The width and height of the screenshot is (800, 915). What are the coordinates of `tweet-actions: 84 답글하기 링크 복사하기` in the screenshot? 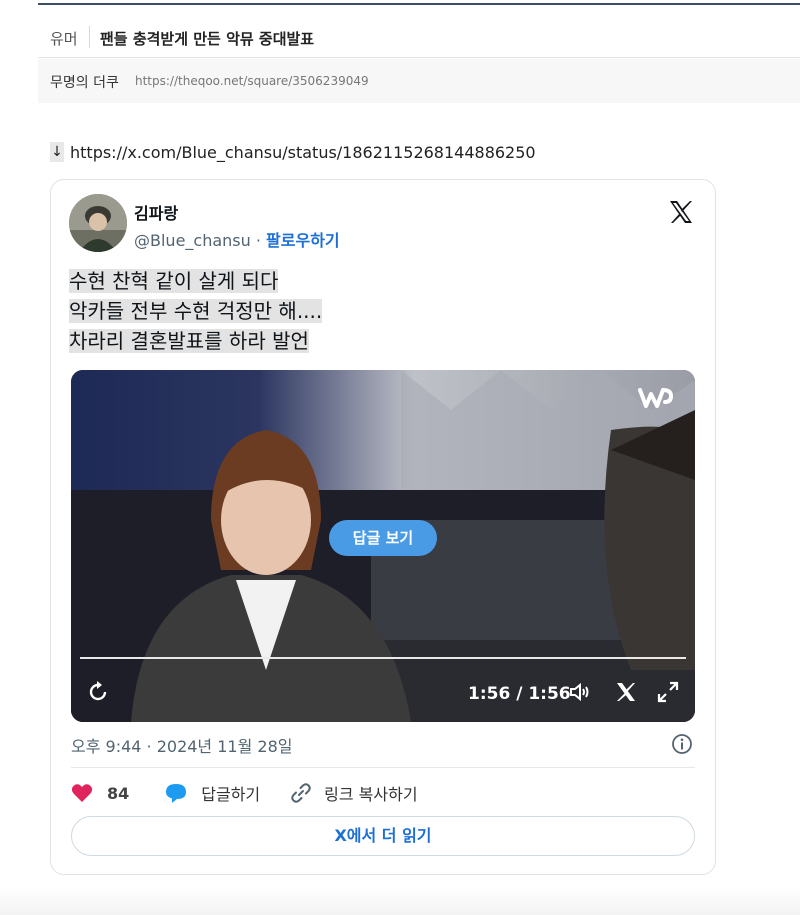 It's located at (244, 793).